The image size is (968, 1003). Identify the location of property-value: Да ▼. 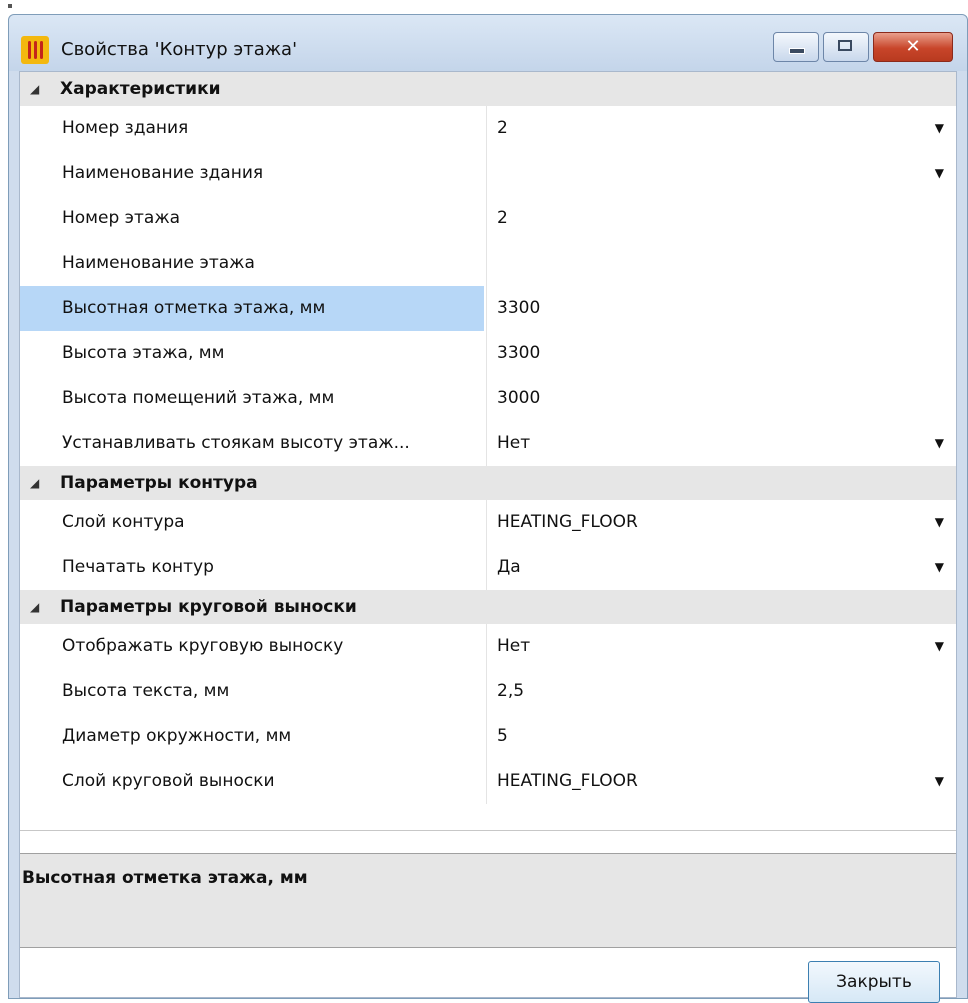
(721, 567).